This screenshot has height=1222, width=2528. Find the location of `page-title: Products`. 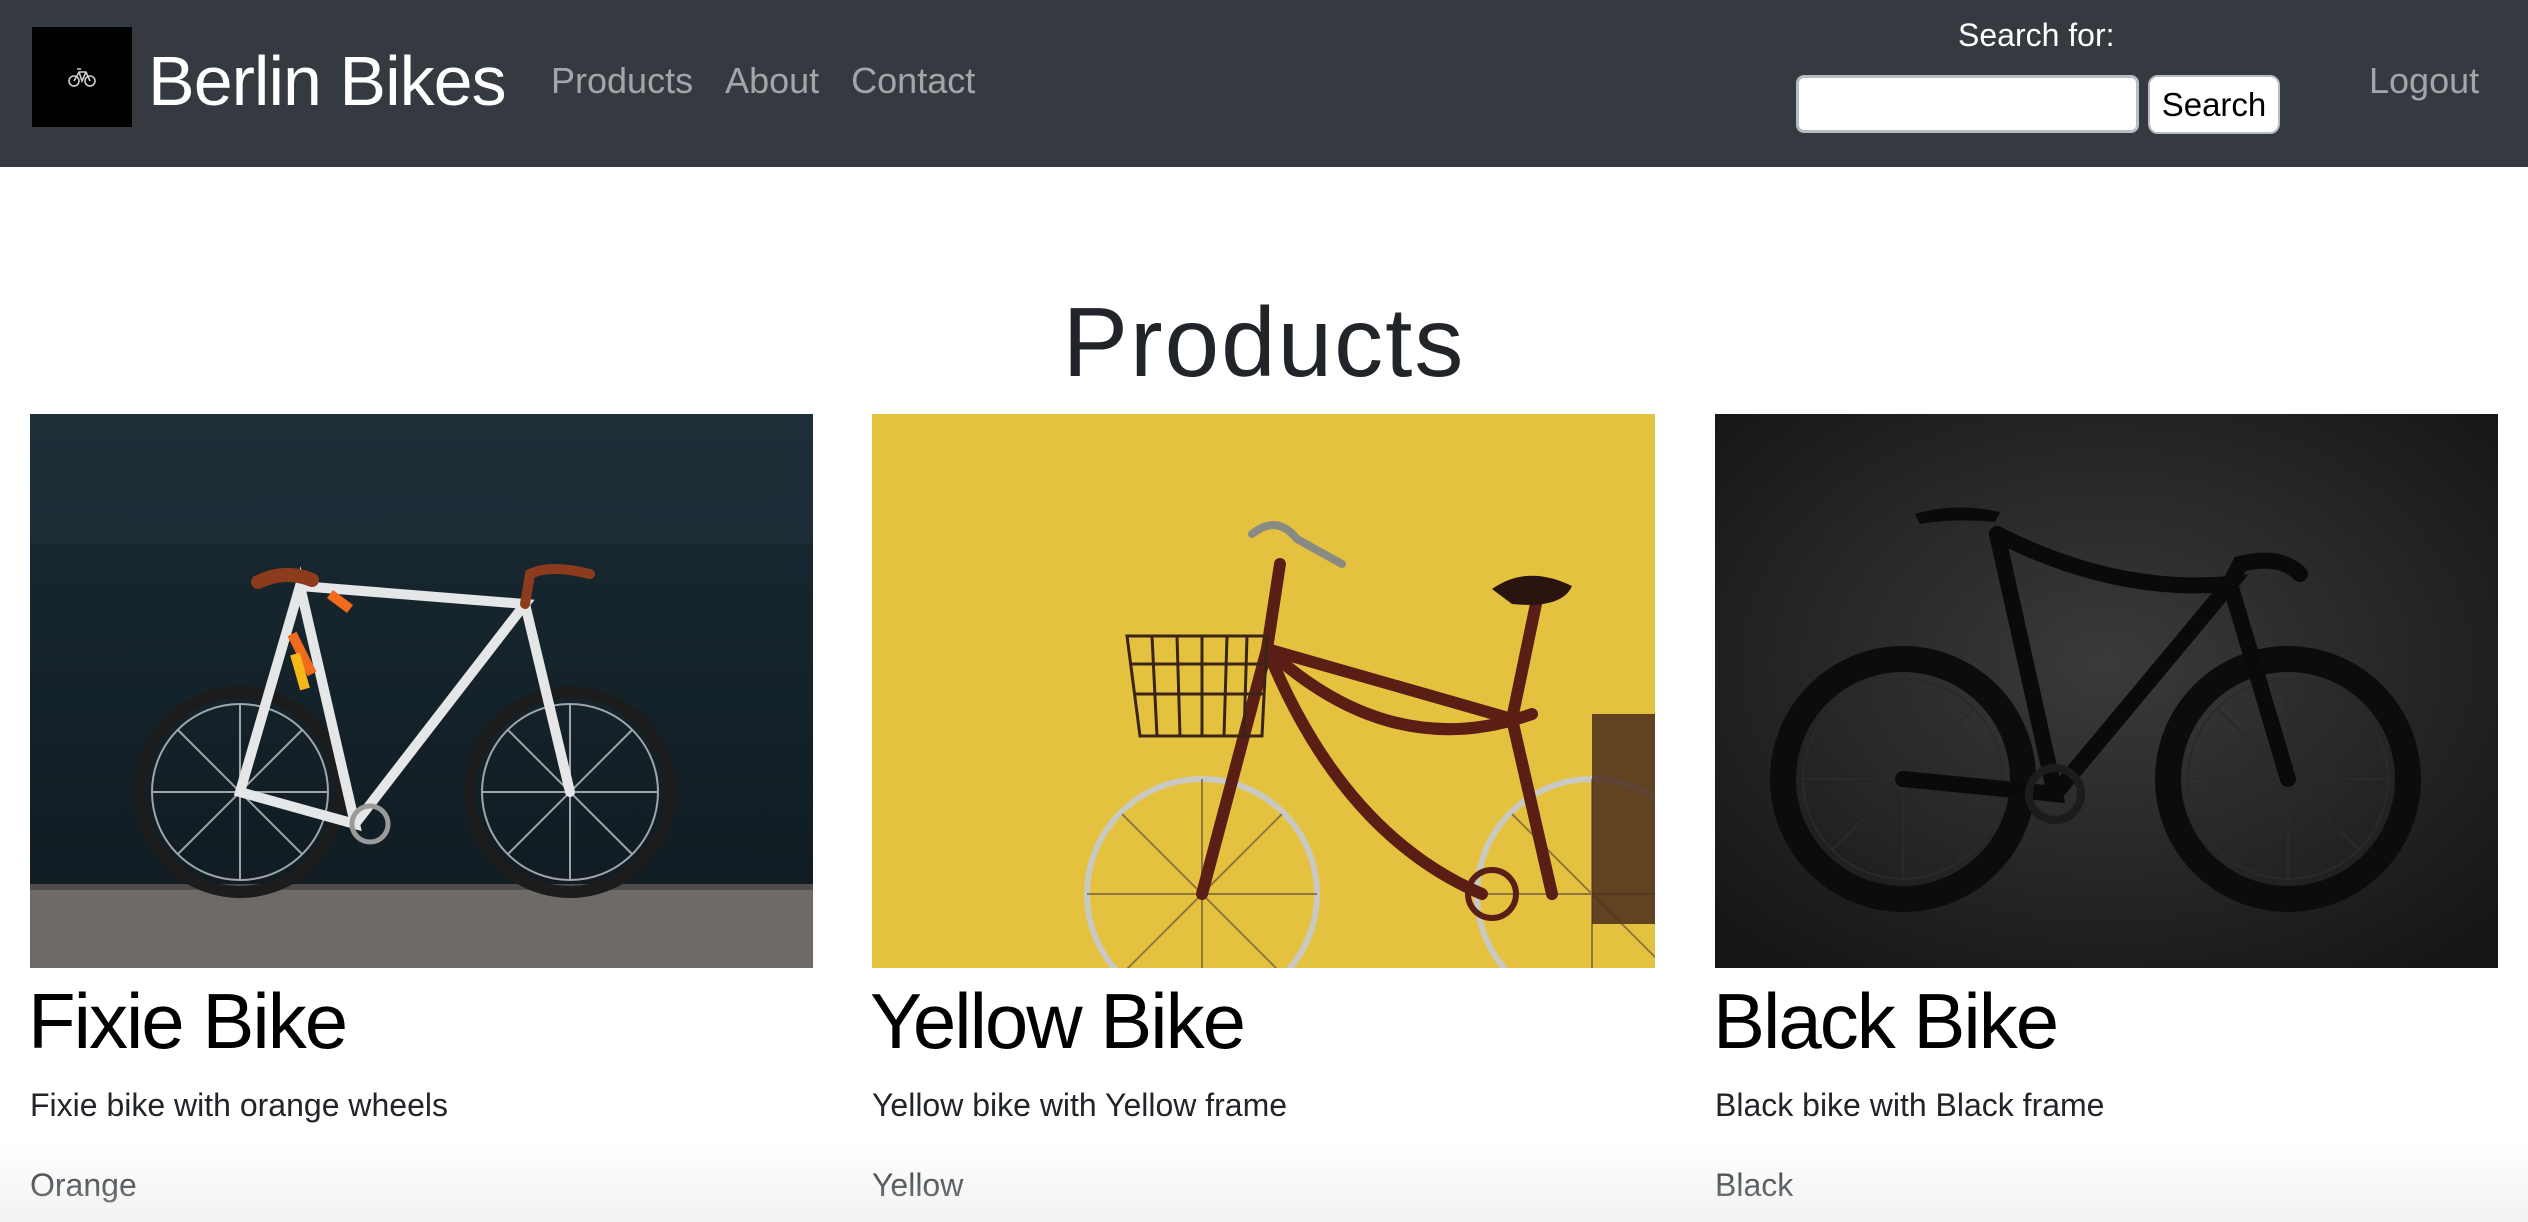

page-title: Products is located at coordinates (1264, 342).